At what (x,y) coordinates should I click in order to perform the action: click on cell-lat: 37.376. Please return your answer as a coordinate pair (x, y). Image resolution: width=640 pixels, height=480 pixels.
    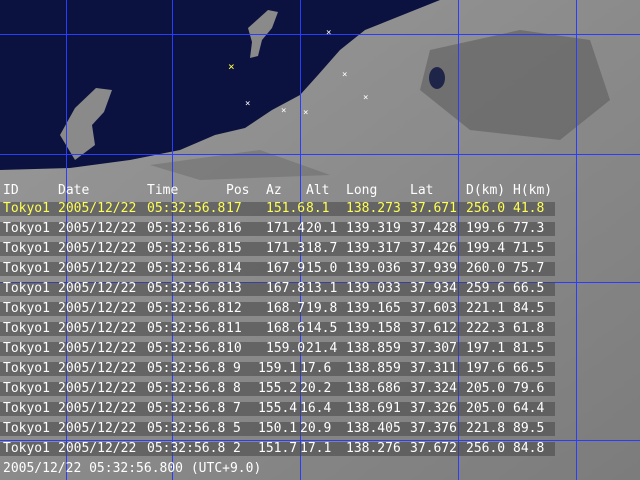
    Looking at the image, I should click on (433, 428).